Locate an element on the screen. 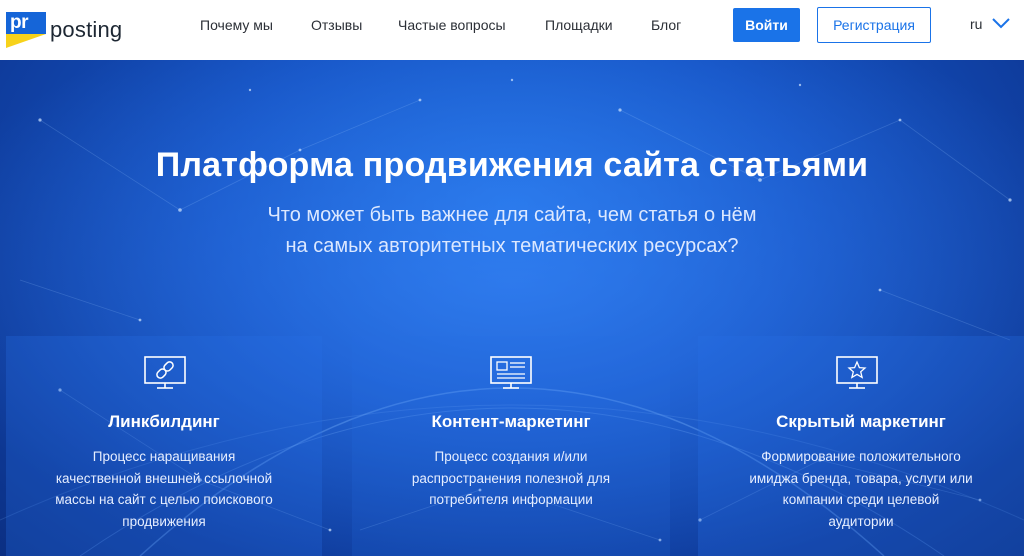  logo-mark: pr is located at coordinates (26, 30).